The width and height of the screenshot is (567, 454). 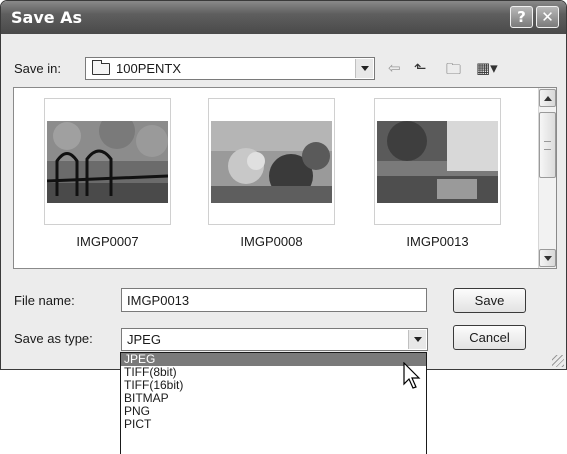 I want to click on cancel-button: Cancel, so click(x=489, y=337).